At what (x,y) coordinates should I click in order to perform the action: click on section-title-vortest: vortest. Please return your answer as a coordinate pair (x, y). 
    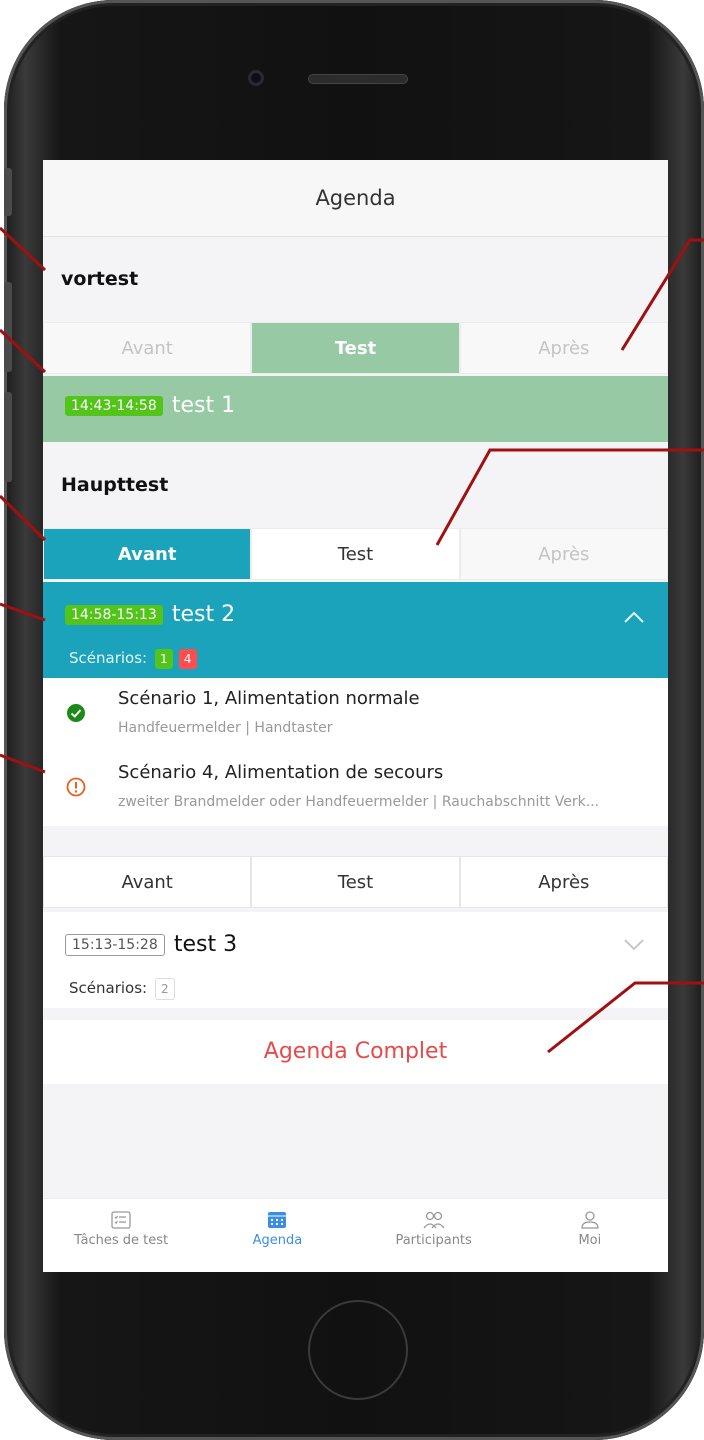
    Looking at the image, I should click on (100, 279).